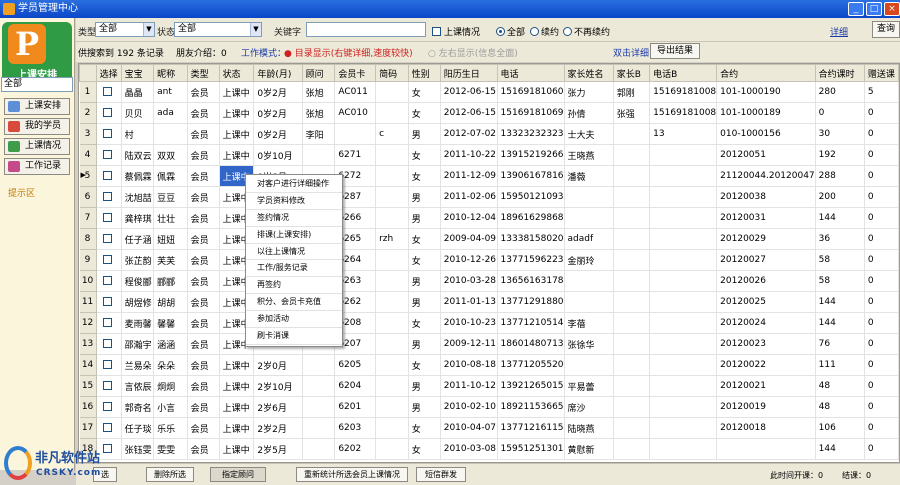 The width and height of the screenshot is (900, 485). Describe the element at coordinates (294, 320) in the screenshot. I see `context-menu-item: 参加活动` at that location.